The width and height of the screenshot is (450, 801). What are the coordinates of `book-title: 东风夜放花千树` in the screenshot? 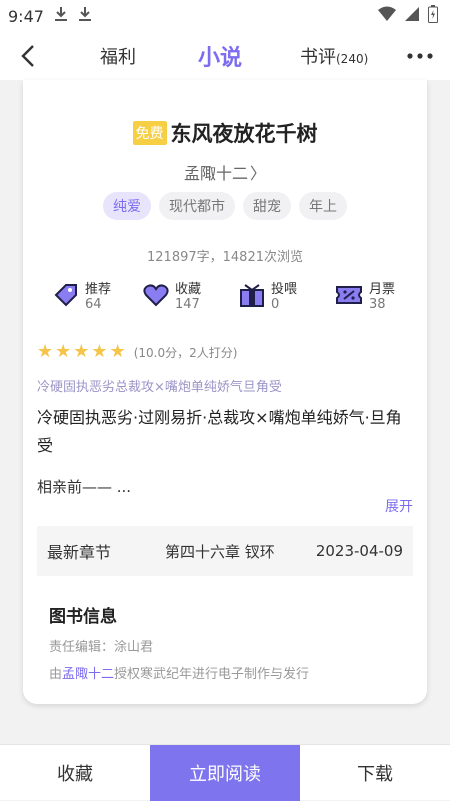 It's located at (244, 134).